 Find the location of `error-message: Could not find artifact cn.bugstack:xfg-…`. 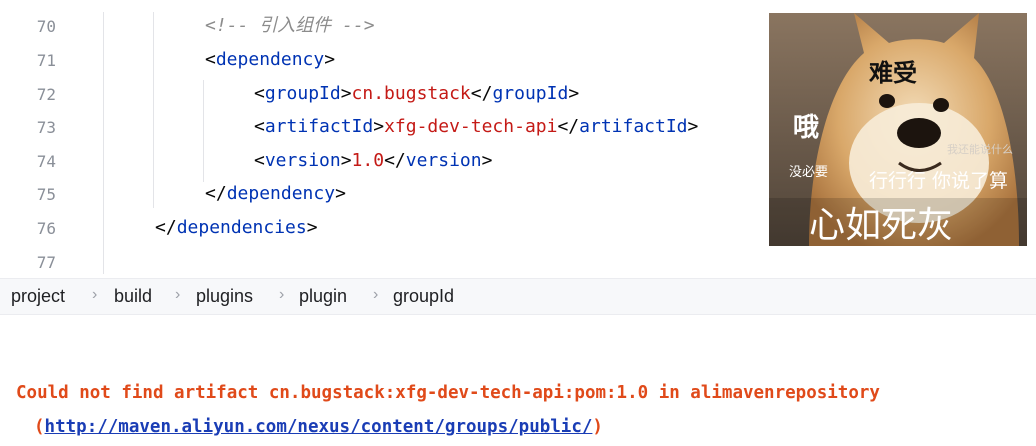

error-message: Could not find artifact cn.bugstack:xfg-… is located at coordinates (448, 393).